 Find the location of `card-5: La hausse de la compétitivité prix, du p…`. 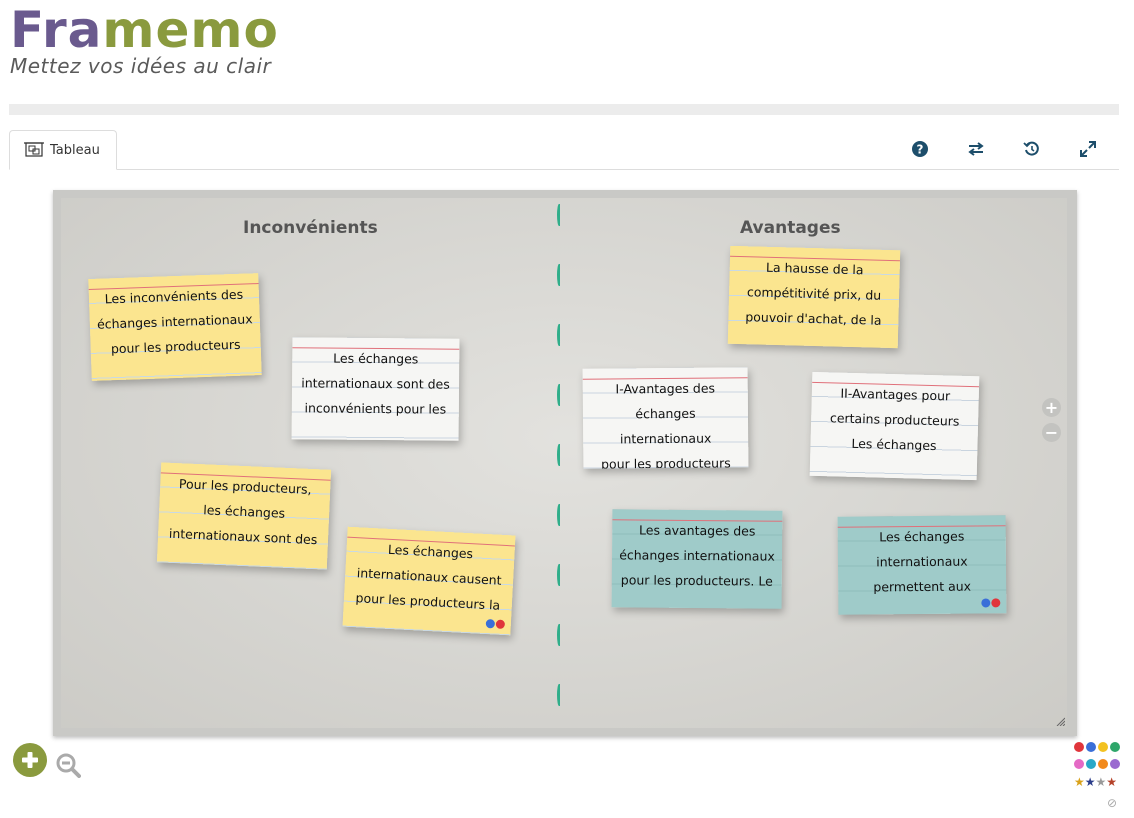

card-5: La hausse de la compétitivité prix, du p… is located at coordinates (814, 297).